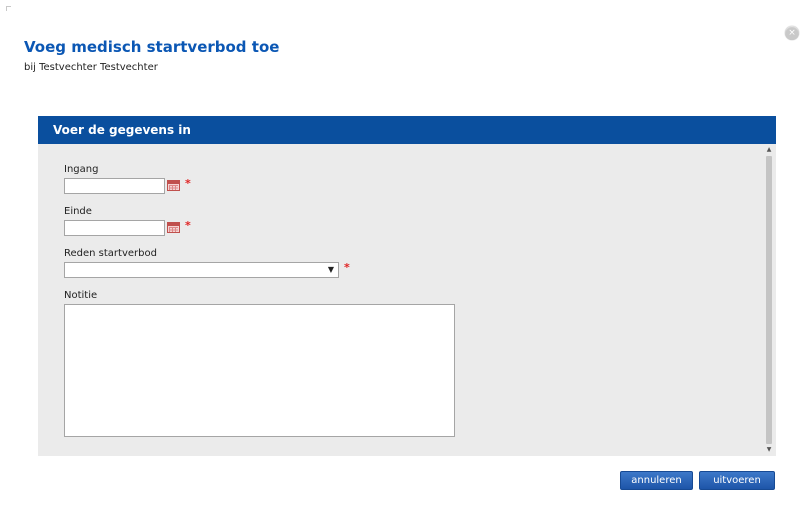 The width and height of the screenshot is (803, 514). I want to click on notitie-label: Notitie, so click(81, 295).